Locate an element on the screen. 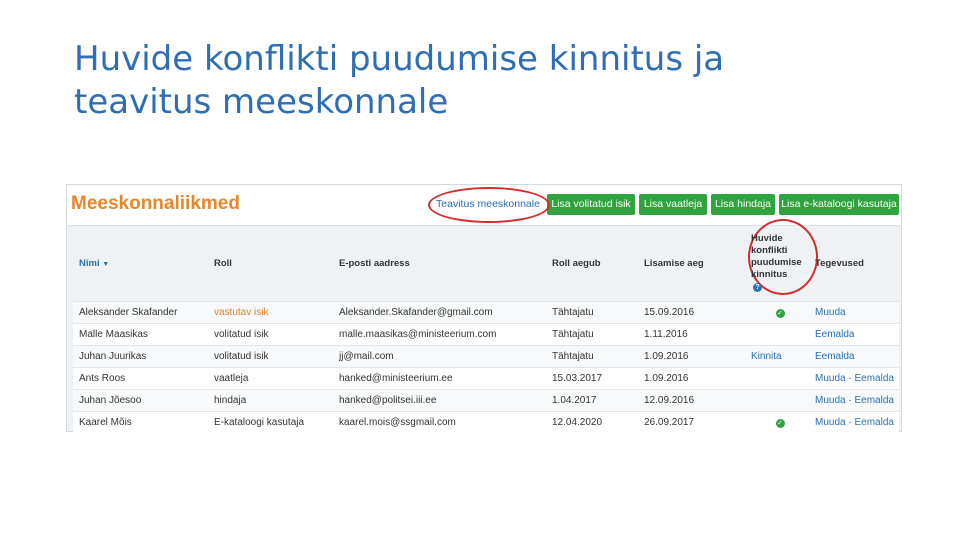  cell-actions: Muuda is located at coordinates (854, 312).